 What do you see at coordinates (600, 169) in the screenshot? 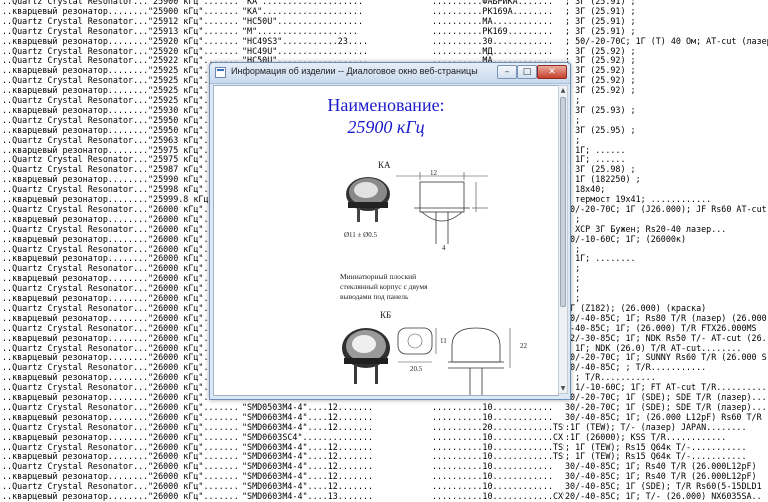
I see `item-notes: ; ЗГ (25.98) ;` at bounding box center [600, 169].